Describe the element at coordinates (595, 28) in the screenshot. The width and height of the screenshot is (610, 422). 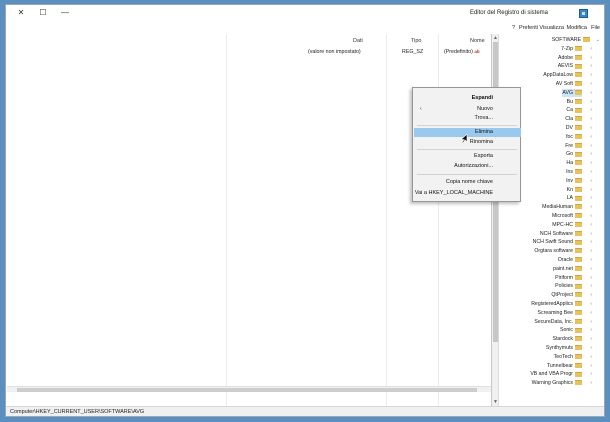
I see `menu-file: File` at that location.